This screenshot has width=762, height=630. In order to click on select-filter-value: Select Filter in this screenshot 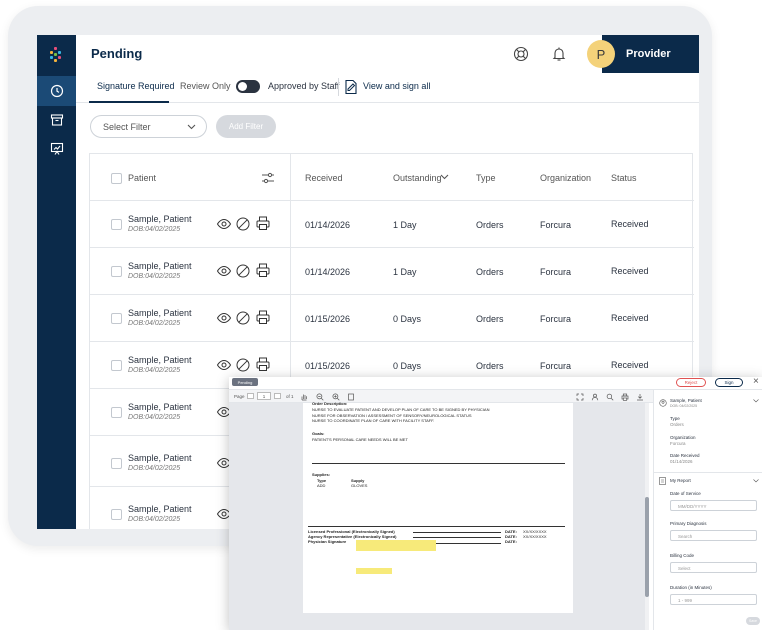, I will do `click(127, 127)`.